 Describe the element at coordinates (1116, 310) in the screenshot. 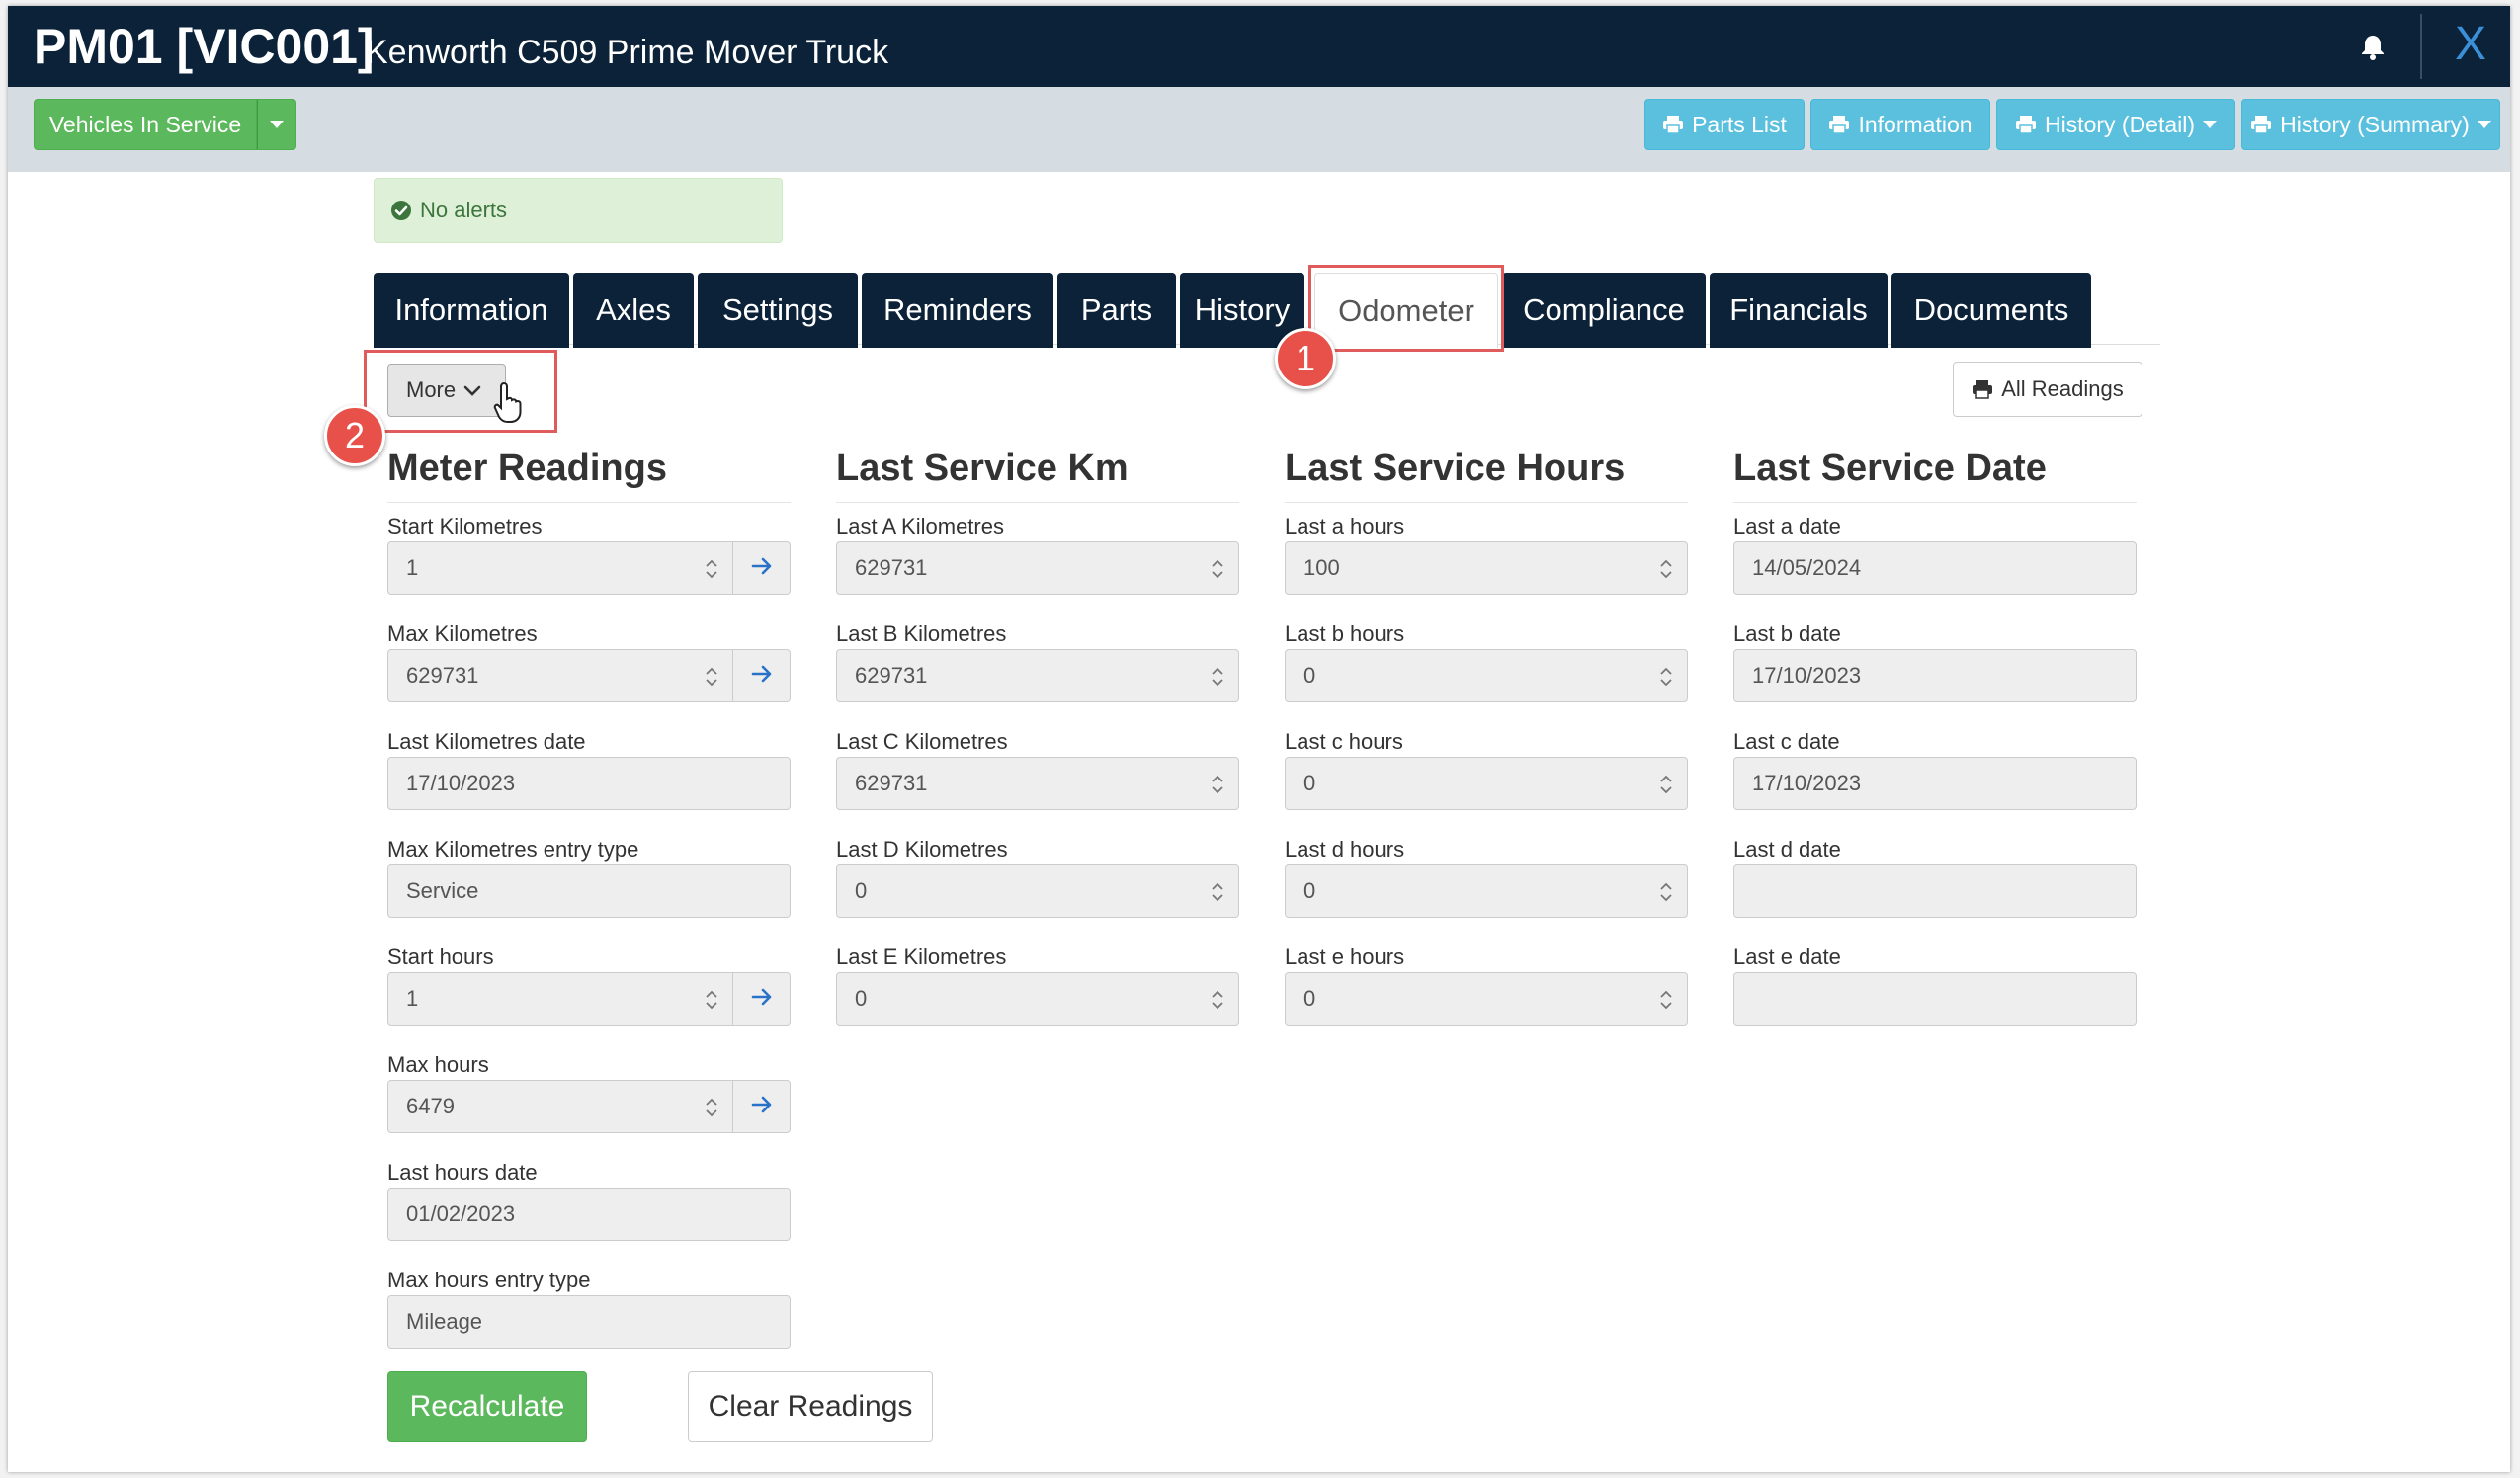

I see `tab-parts: Parts` at that location.